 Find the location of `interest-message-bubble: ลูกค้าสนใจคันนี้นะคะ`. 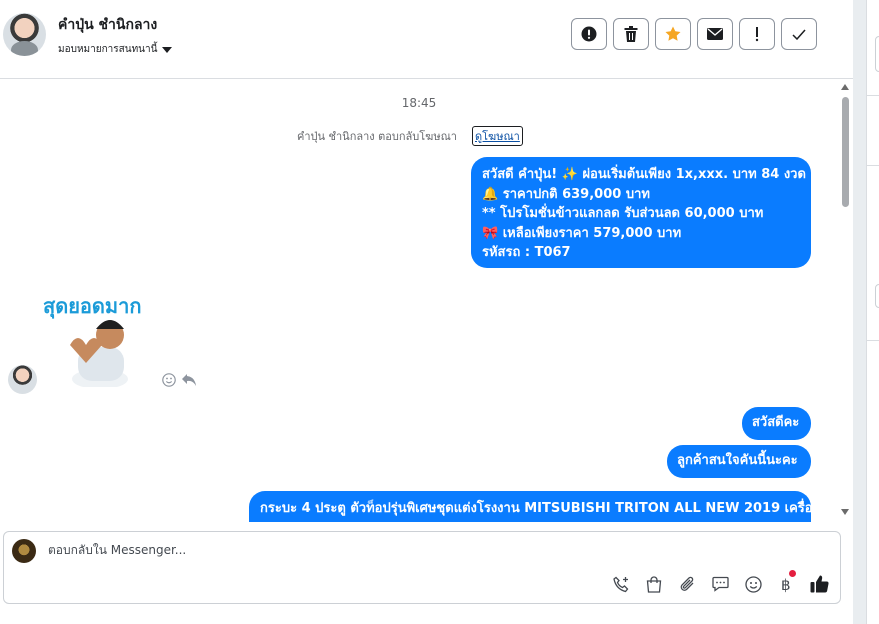

interest-message-bubble: ลูกค้าสนใจคันนี้นะคะ is located at coordinates (739, 461).